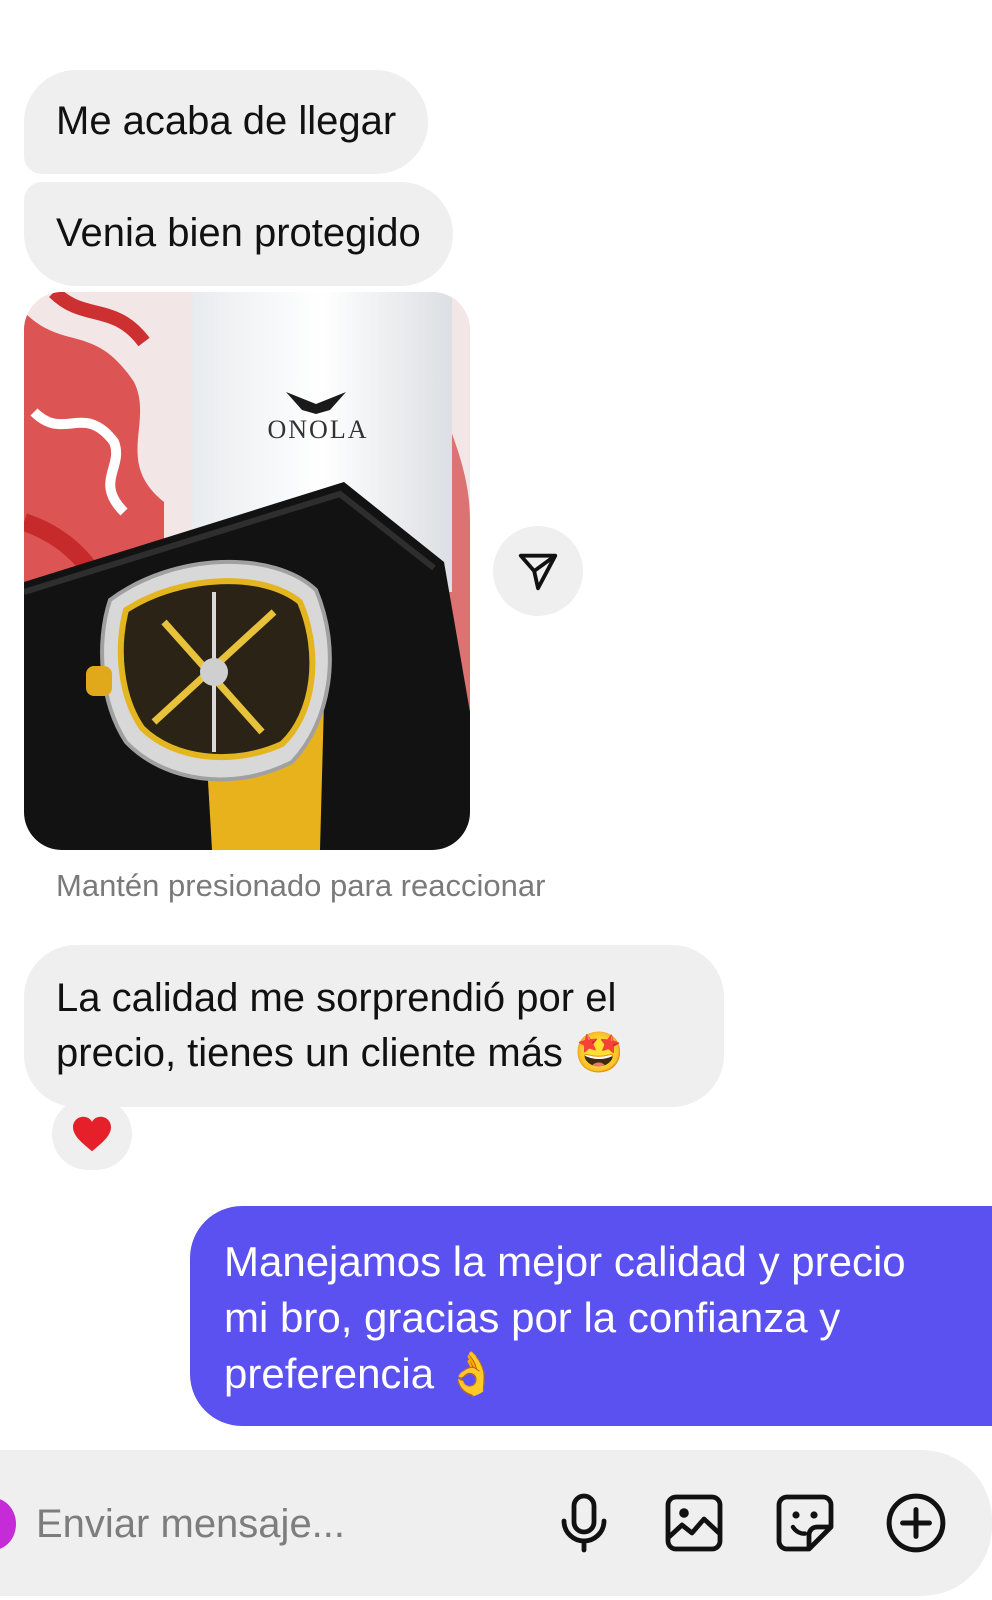  Describe the element at coordinates (286, 1524) in the screenshot. I see `message-input` at that location.